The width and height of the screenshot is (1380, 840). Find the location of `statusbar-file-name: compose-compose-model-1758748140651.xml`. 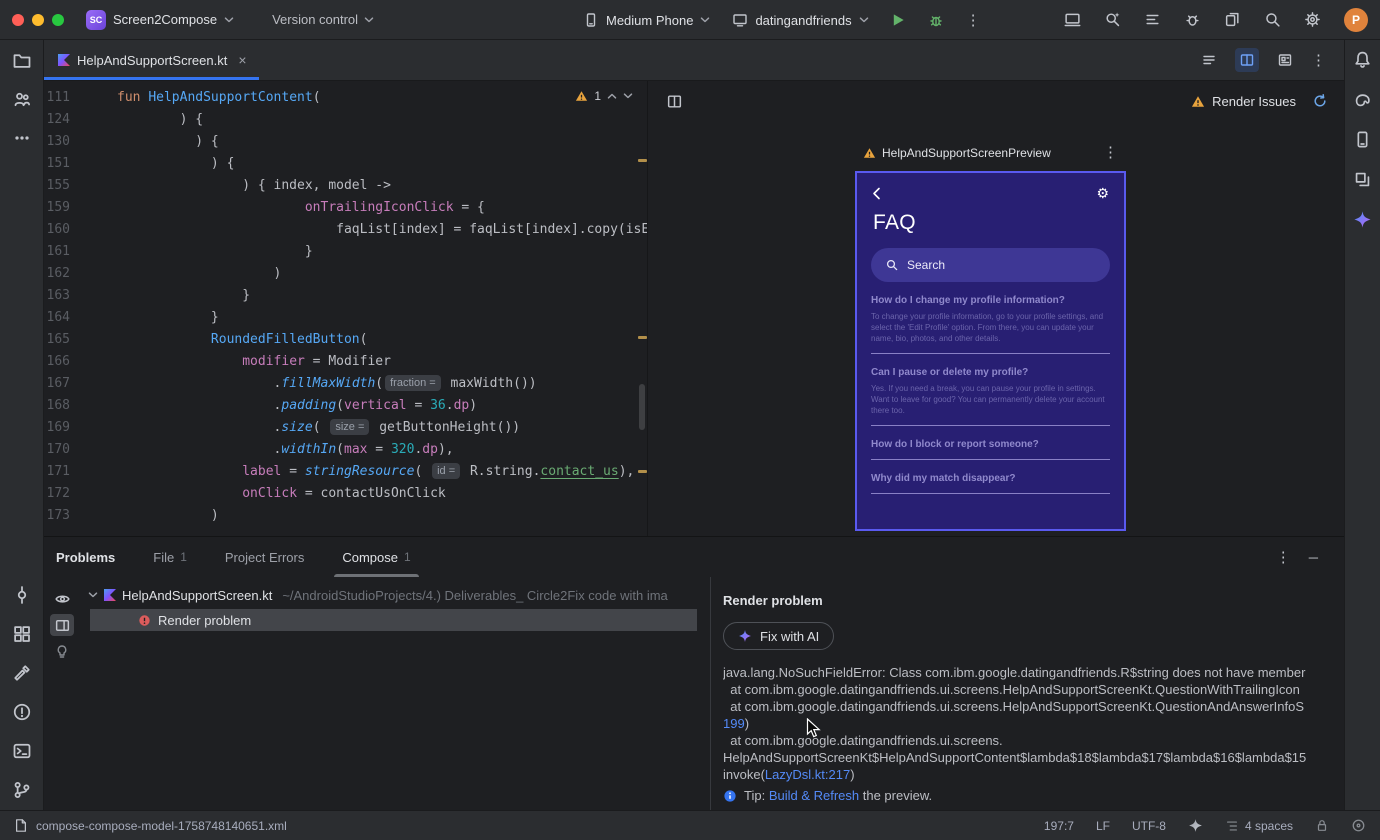

statusbar-file-name: compose-compose-model-1758748140651.xml is located at coordinates (161, 826).